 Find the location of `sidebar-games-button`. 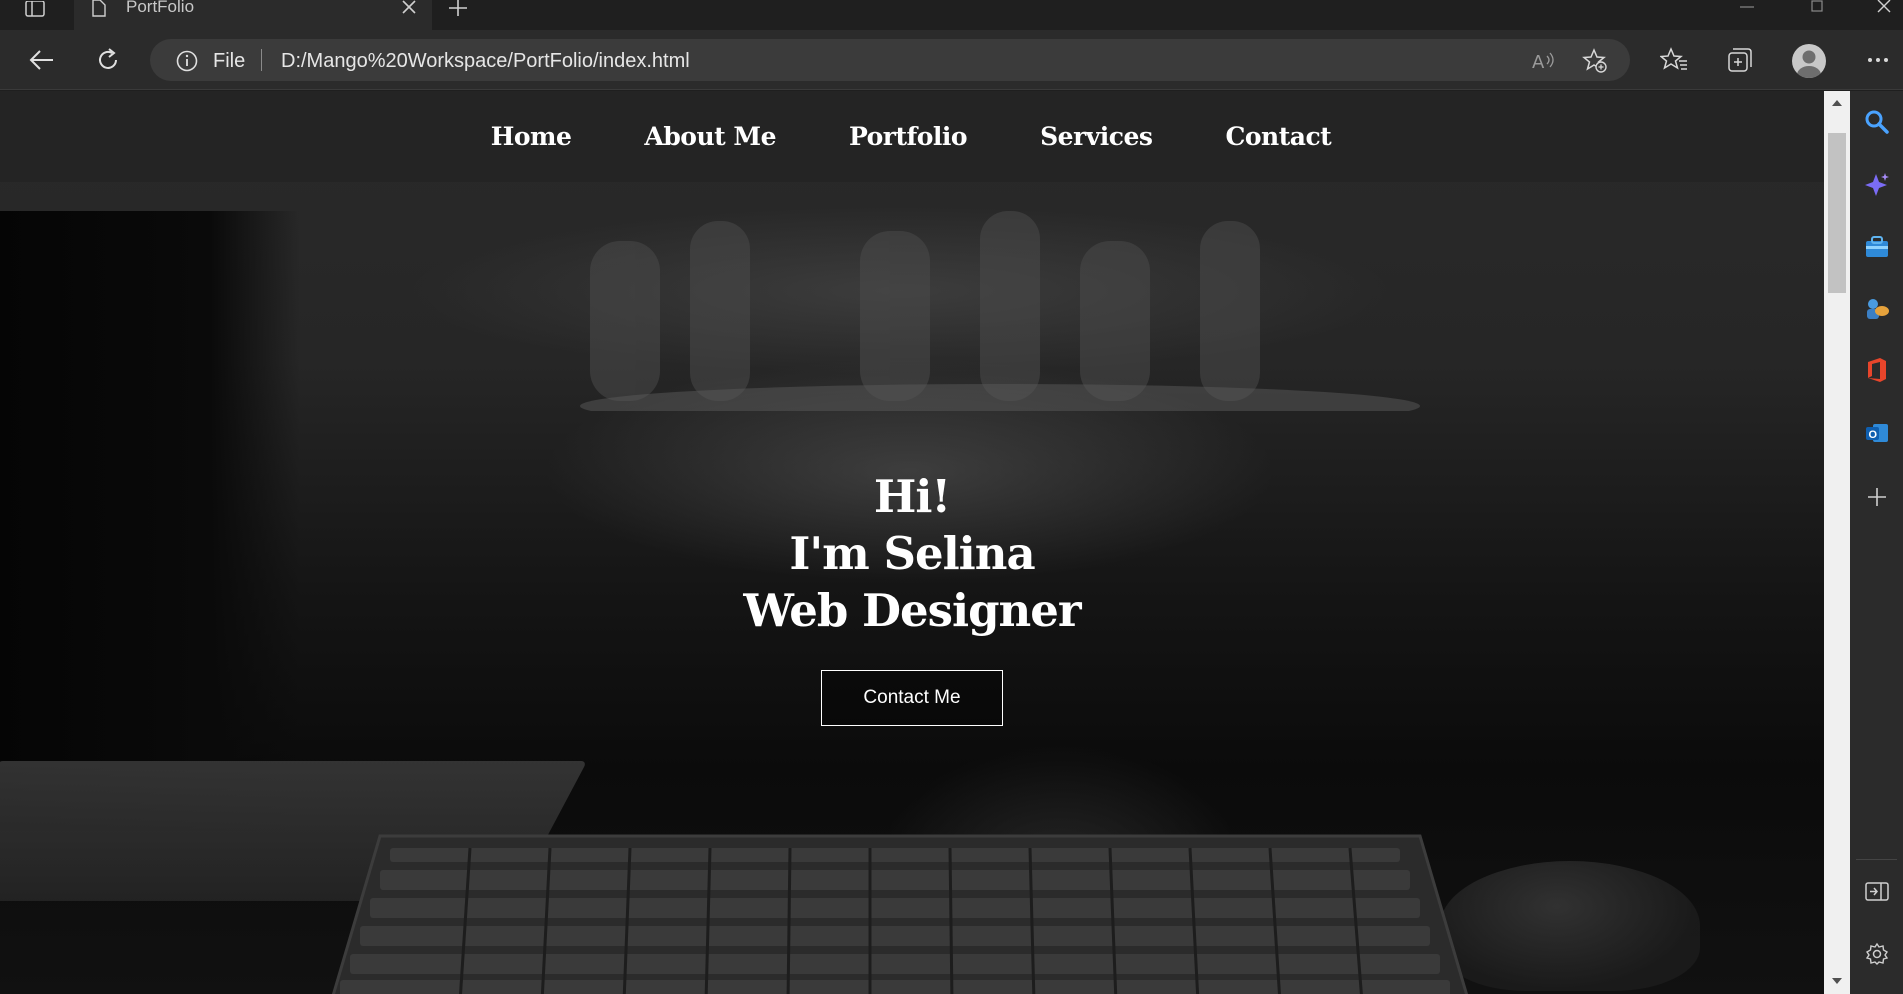

sidebar-games-button is located at coordinates (1877, 309).